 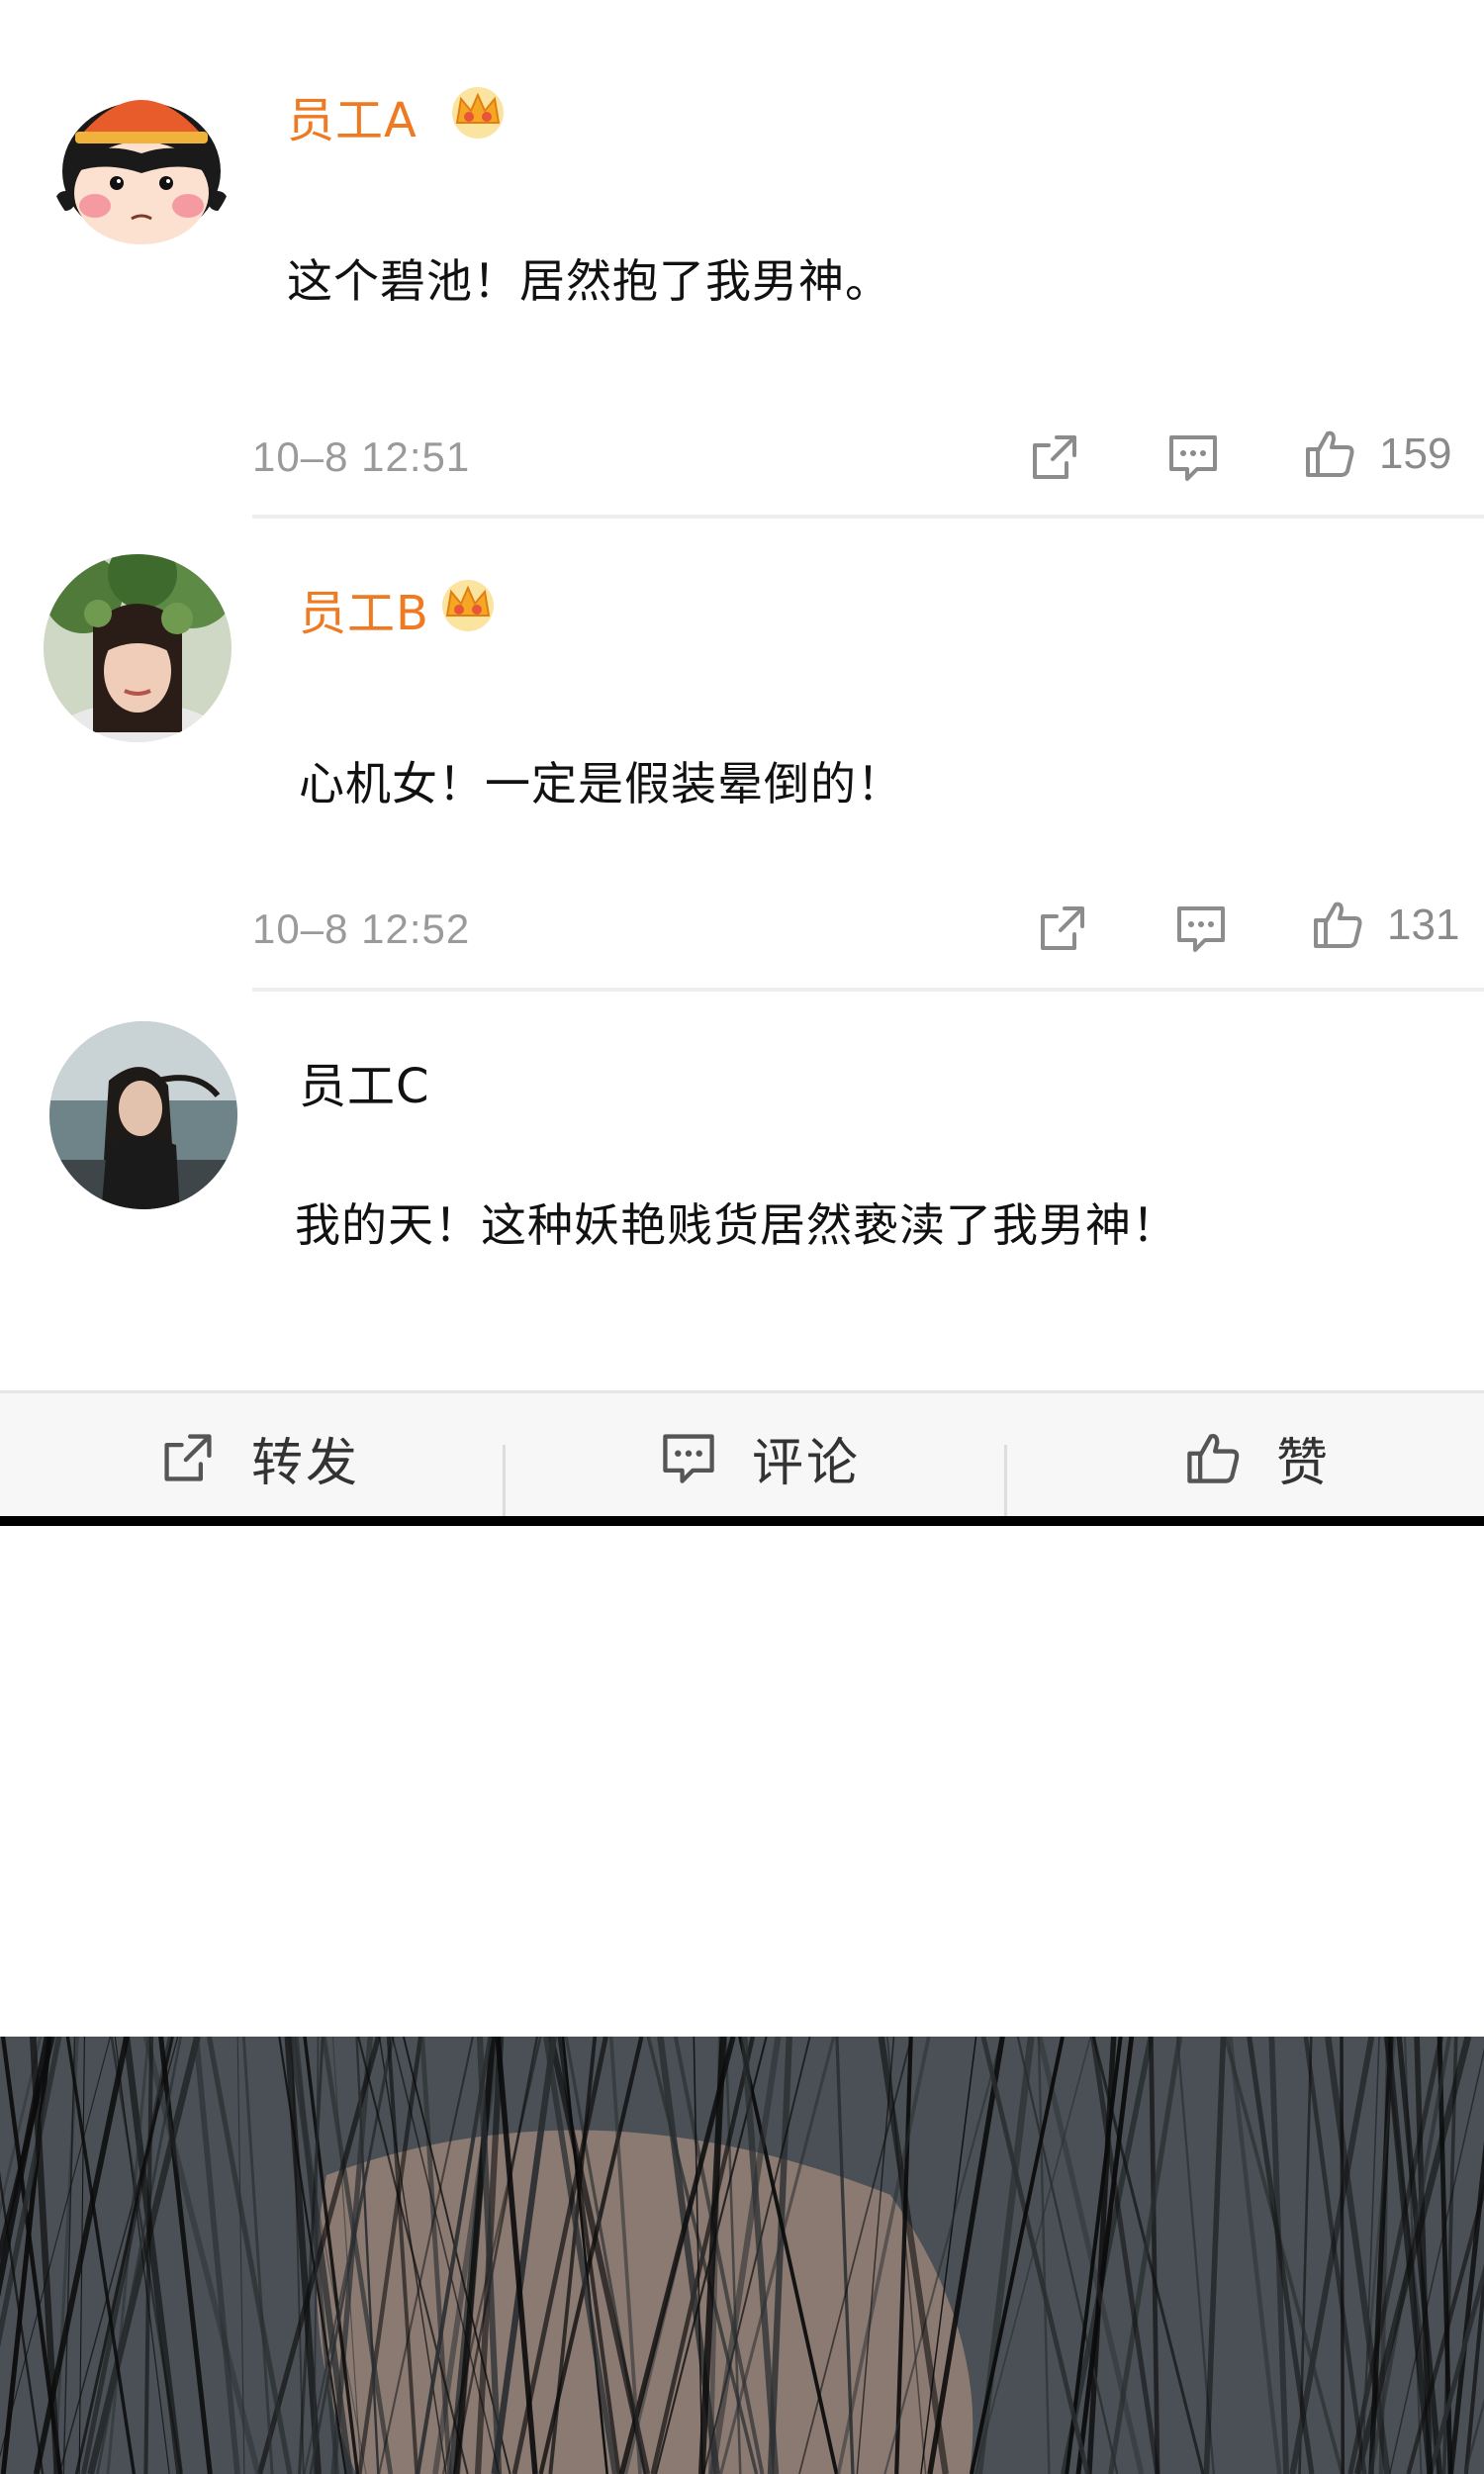 I want to click on girl-with-leaves-avatar-icon, so click(x=138, y=648).